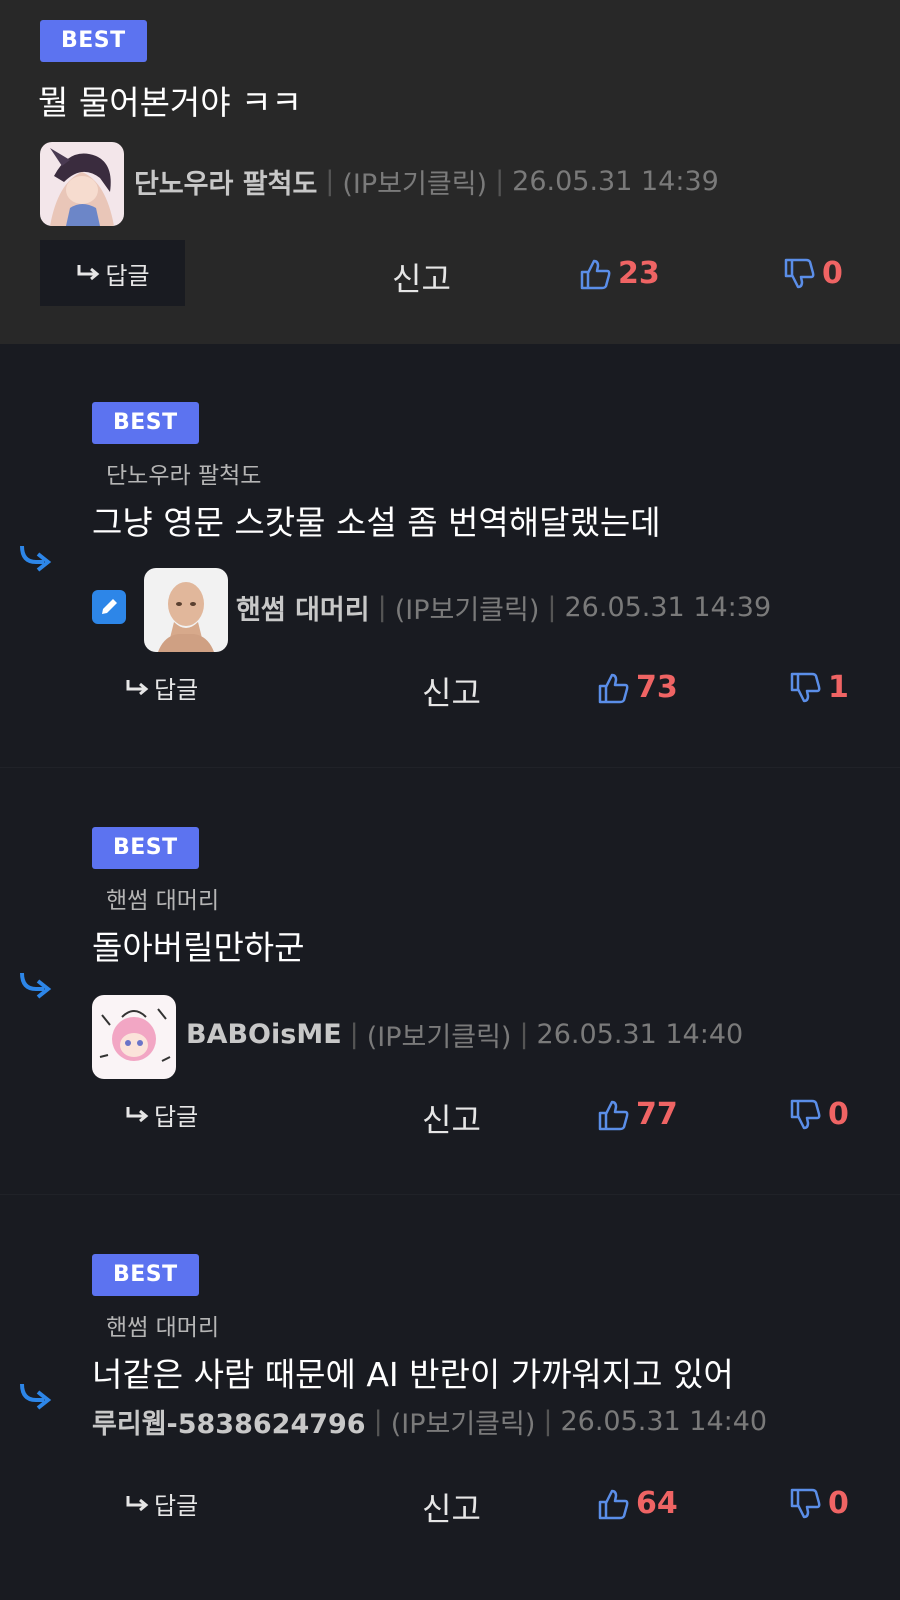 The image size is (900, 1600). What do you see at coordinates (413, 1374) in the screenshot?
I see `comment-text: 너같은 사람 때문에 AI 반란이 가까워지고 있어` at bounding box center [413, 1374].